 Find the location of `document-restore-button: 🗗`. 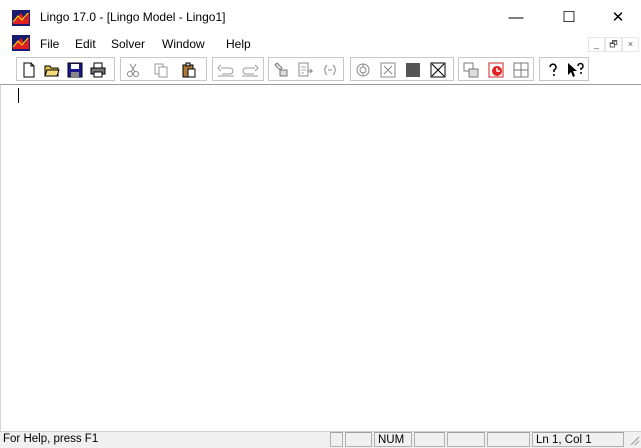

document-restore-button: 🗗 is located at coordinates (613, 44).